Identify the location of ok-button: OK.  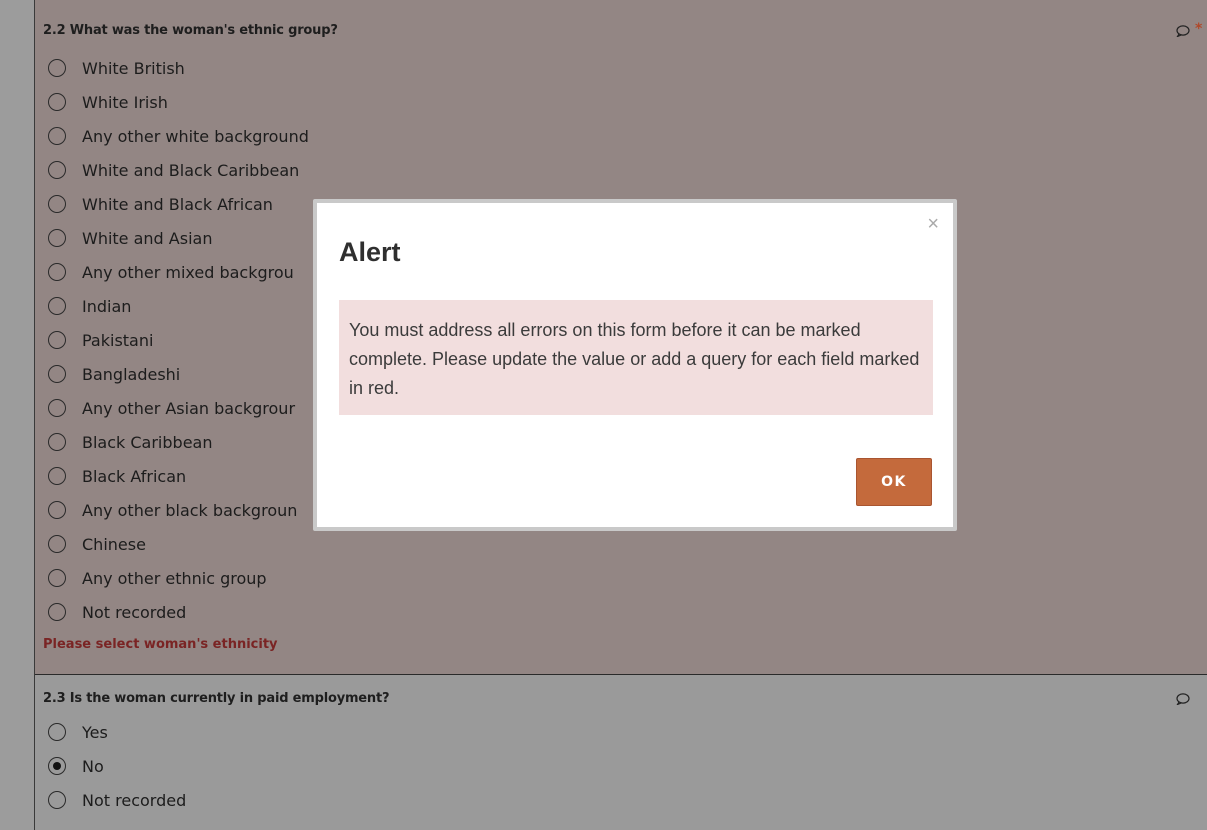
(894, 482).